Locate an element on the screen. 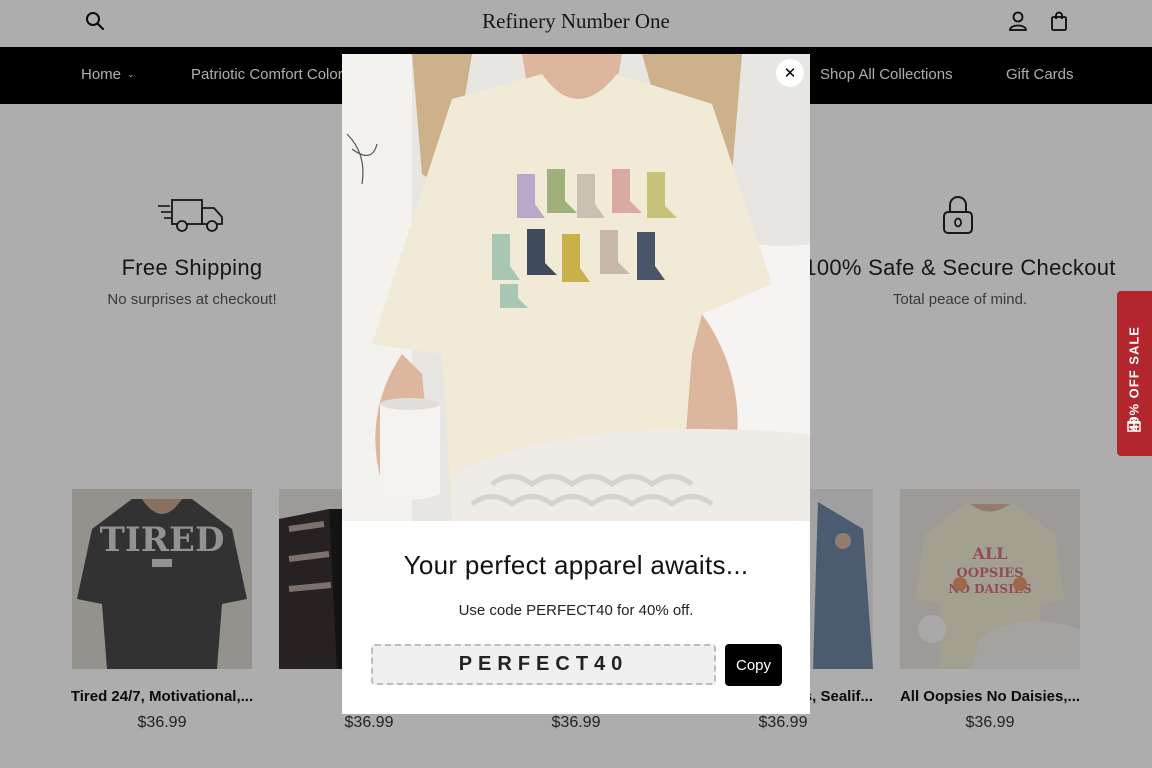  close-button: ✕ is located at coordinates (790, 73).